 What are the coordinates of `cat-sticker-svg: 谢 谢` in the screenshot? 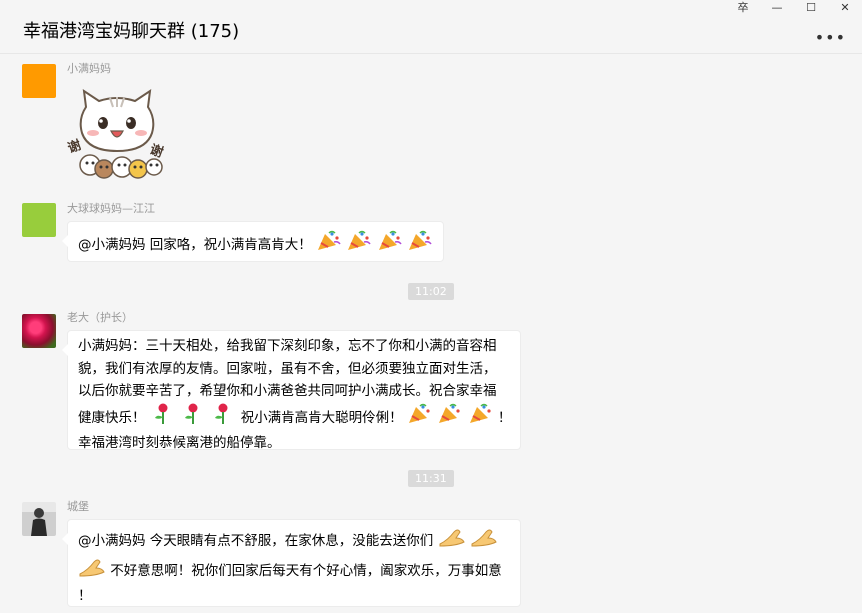 It's located at (116, 133).